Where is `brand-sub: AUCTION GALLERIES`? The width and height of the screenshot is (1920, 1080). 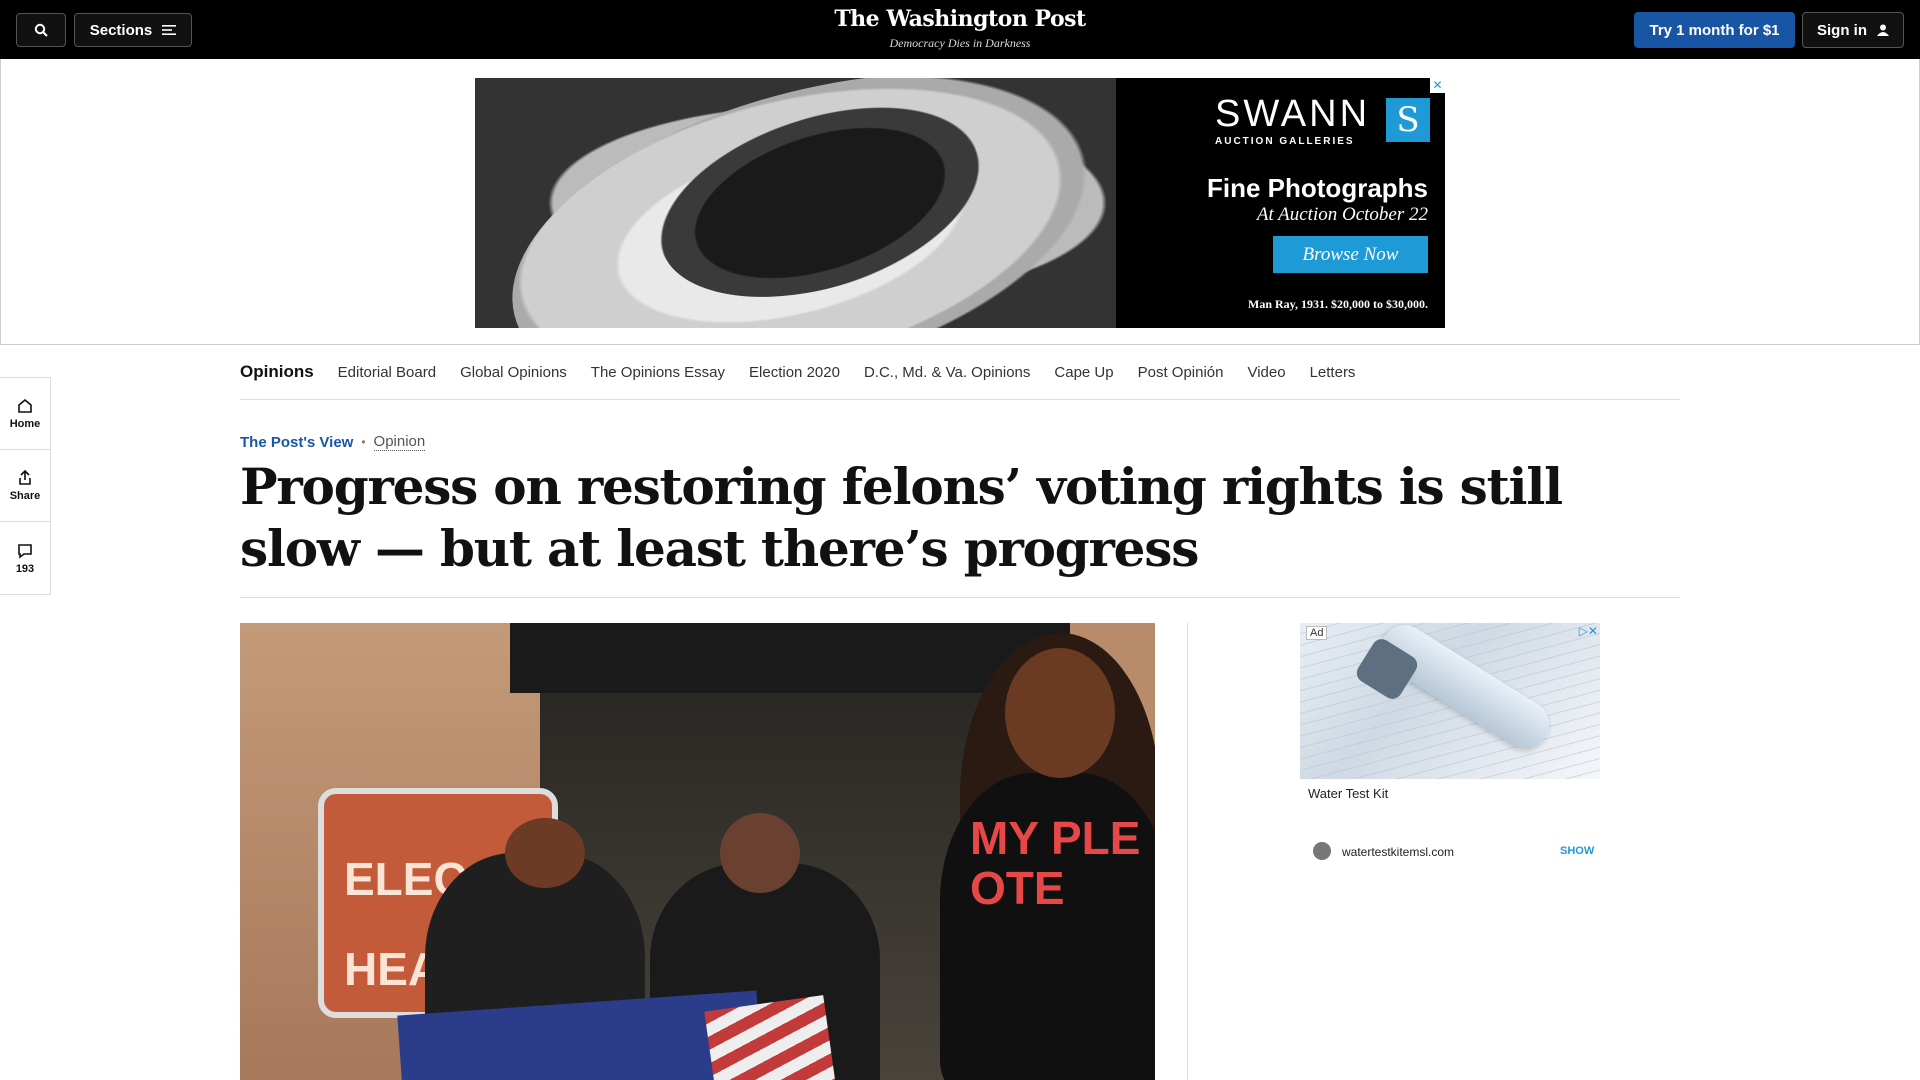 brand-sub: AUCTION GALLERIES is located at coordinates (1285, 141).